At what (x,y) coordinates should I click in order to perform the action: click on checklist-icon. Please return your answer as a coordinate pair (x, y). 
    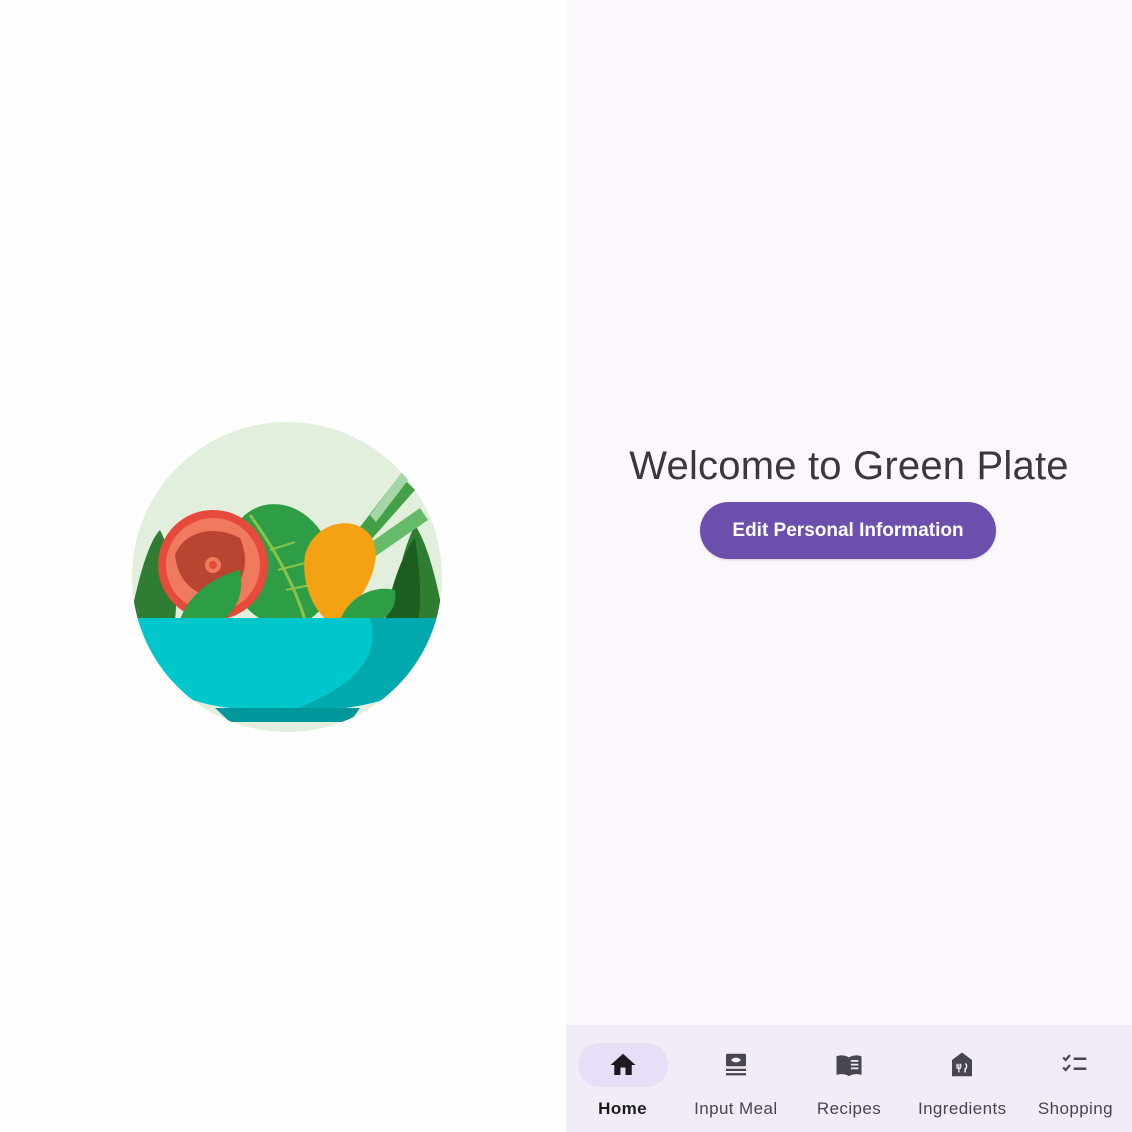
    Looking at the image, I should click on (1074, 1063).